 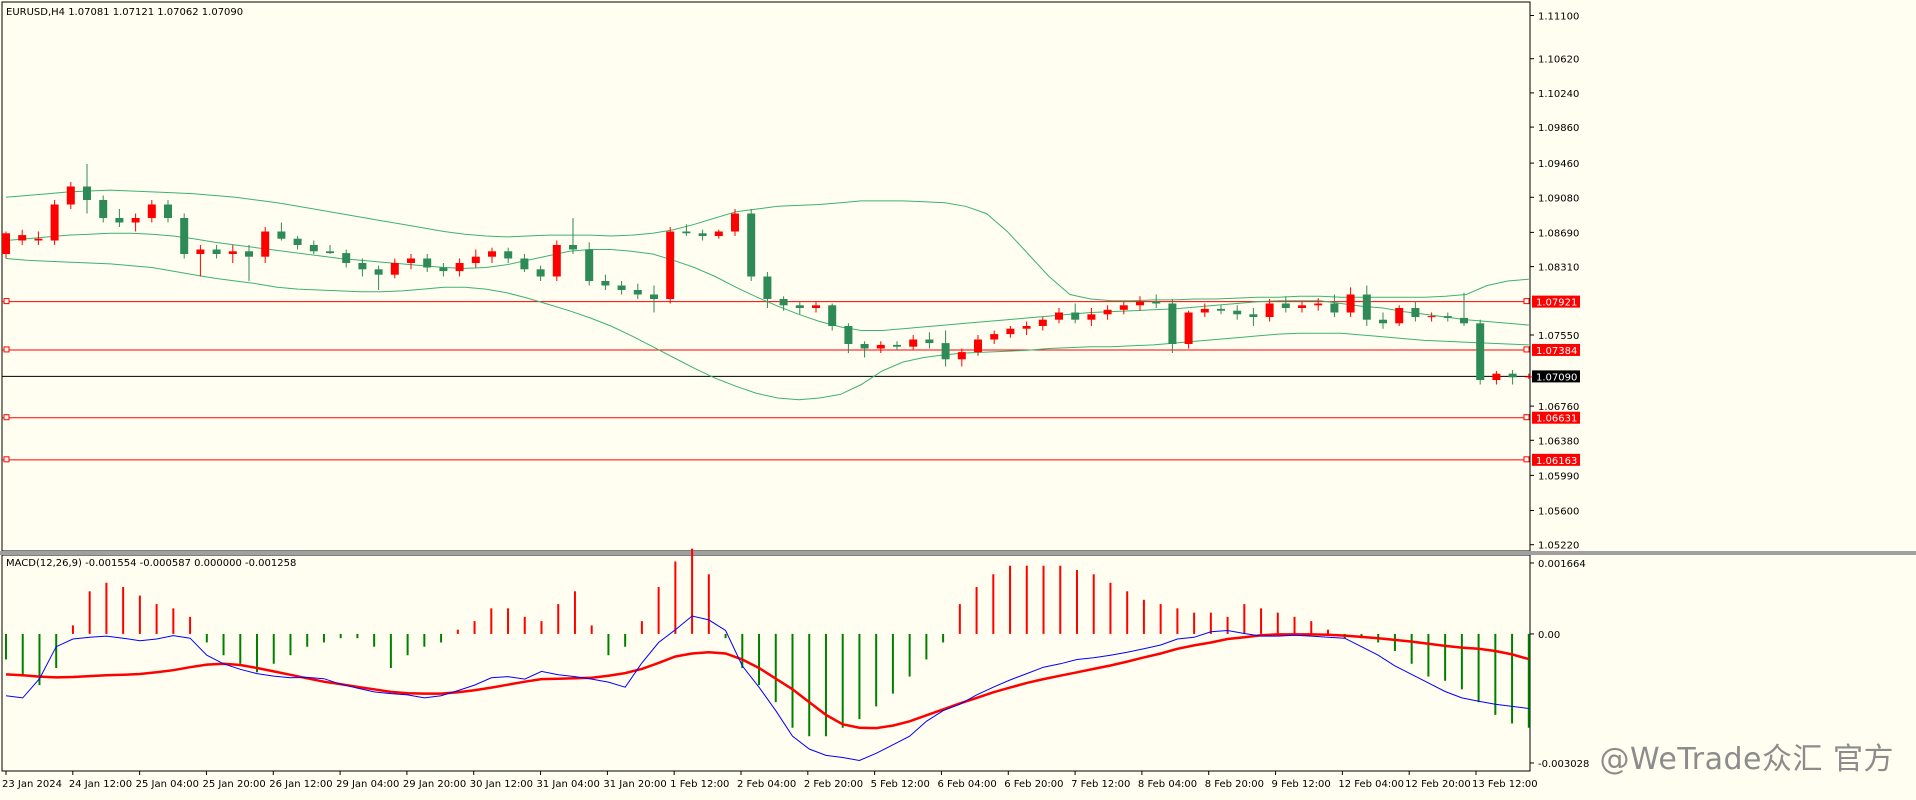 I want to click on time-tick-label: 7 Feb 12:00, so click(x=1100, y=784).